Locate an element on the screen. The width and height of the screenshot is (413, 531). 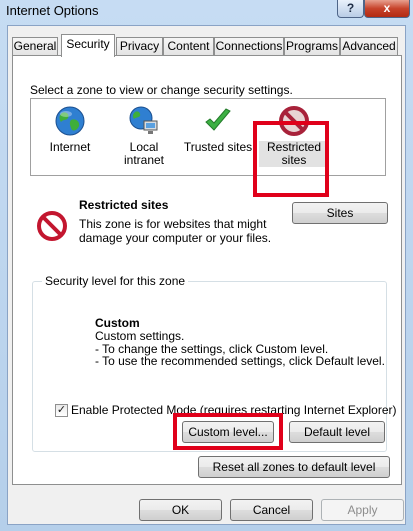
globe-icon is located at coordinates (70, 121).